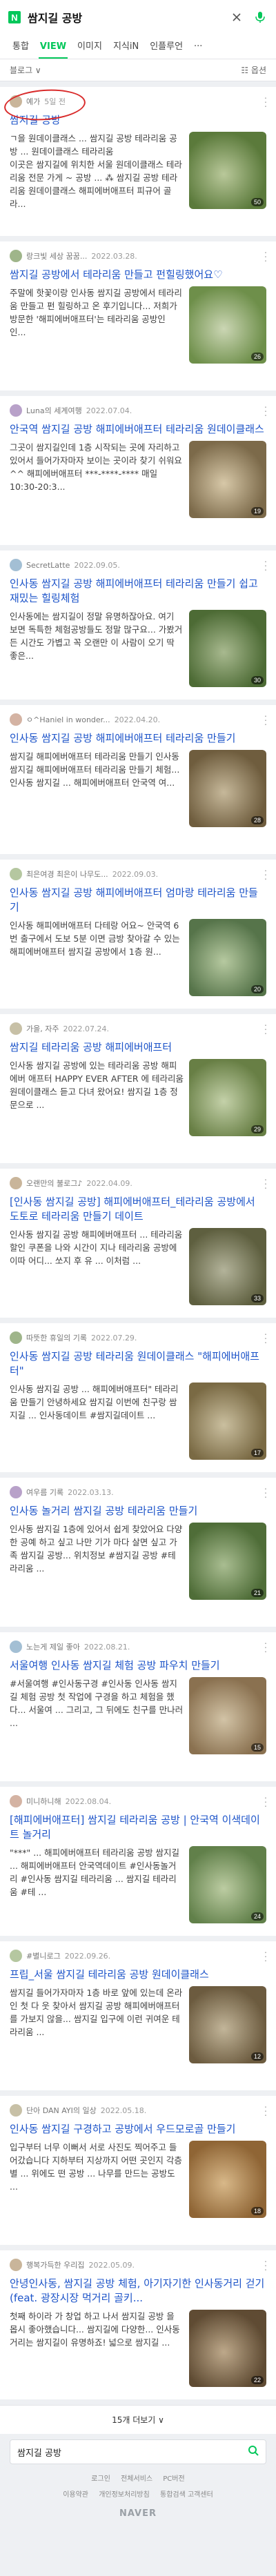  What do you see at coordinates (61, 2110) in the screenshot?
I see `author-name: 단아 DAN AYI의 일상` at bounding box center [61, 2110].